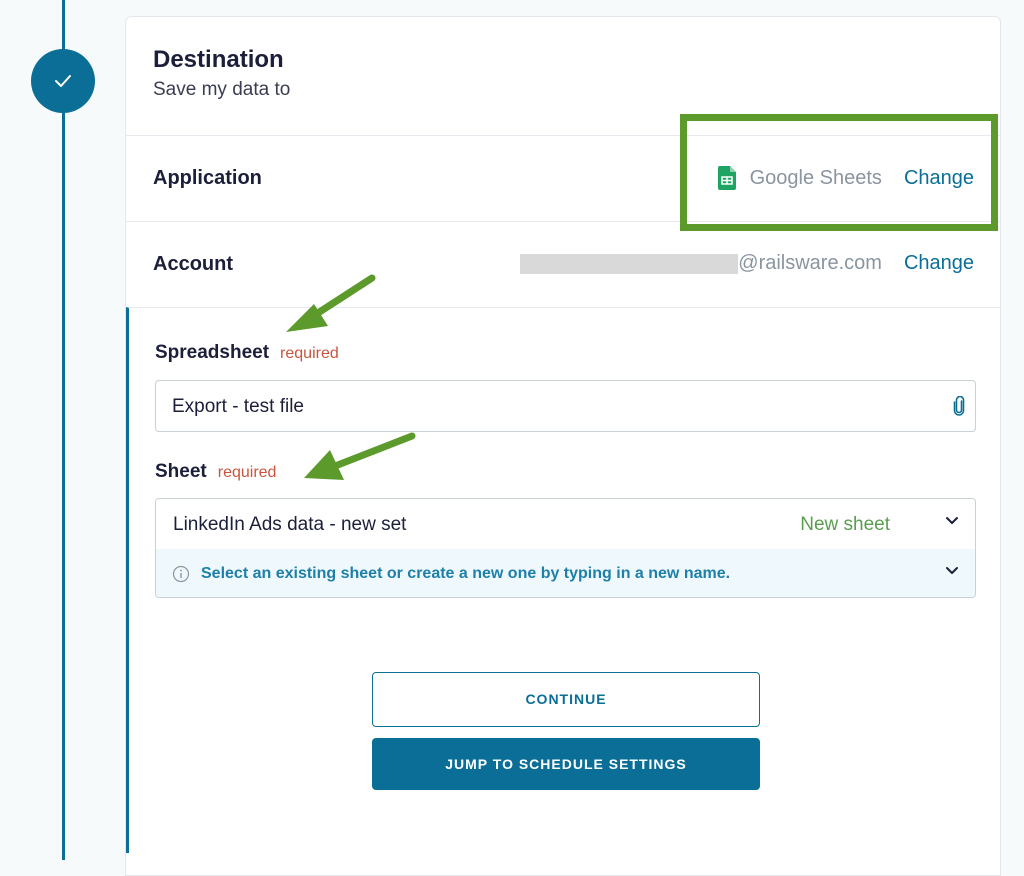 Image resolution: width=1024 pixels, height=876 pixels. I want to click on sheet-value: LinkedIn Ads data - new set, so click(290, 524).